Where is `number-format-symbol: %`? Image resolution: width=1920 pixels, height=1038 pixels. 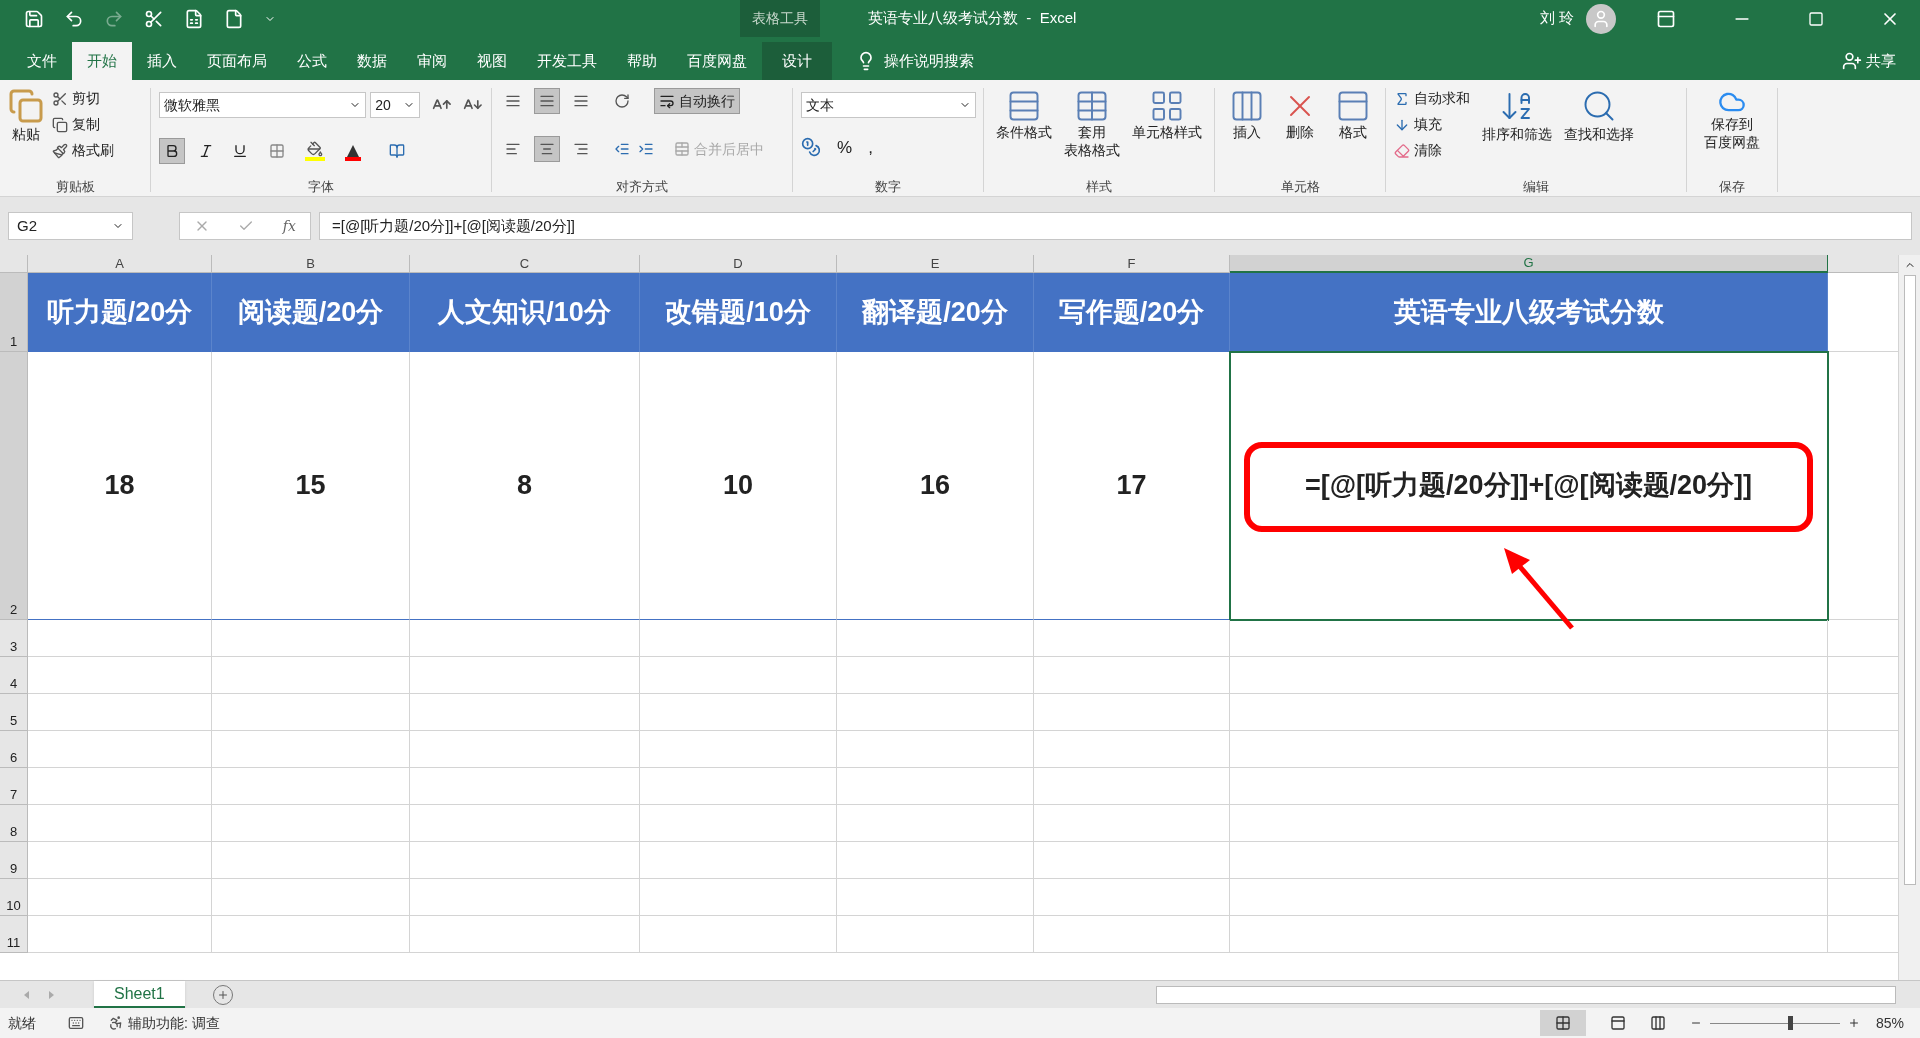
number-format-symbol: % is located at coordinates (845, 147).